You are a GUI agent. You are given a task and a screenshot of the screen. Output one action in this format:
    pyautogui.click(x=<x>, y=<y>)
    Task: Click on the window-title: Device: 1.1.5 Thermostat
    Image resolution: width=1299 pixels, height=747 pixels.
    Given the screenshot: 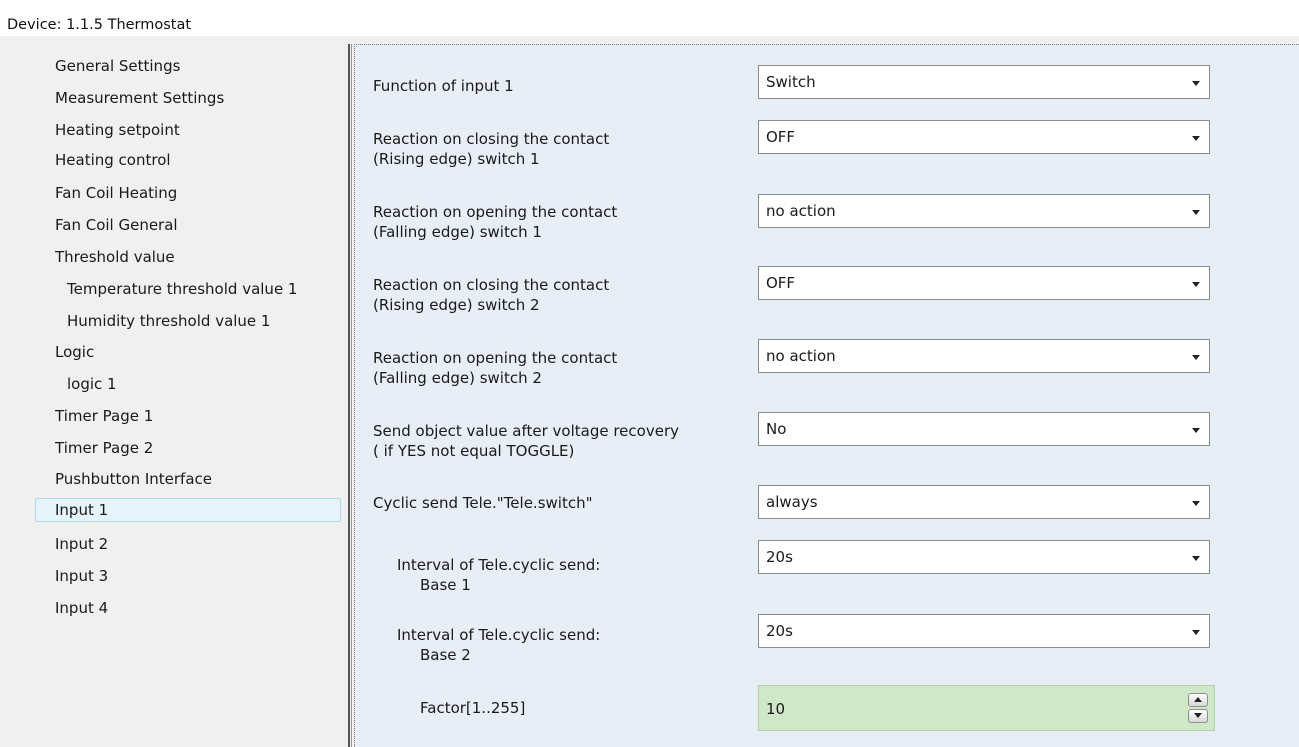 What is the action you would take?
    pyautogui.click(x=99, y=25)
    